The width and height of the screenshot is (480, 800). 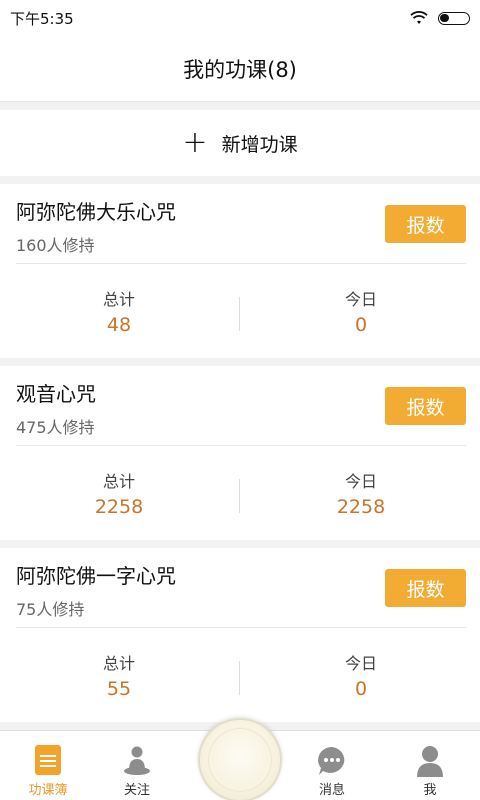 I want to click on add-lesson-label: 新增功课, so click(x=259, y=144).